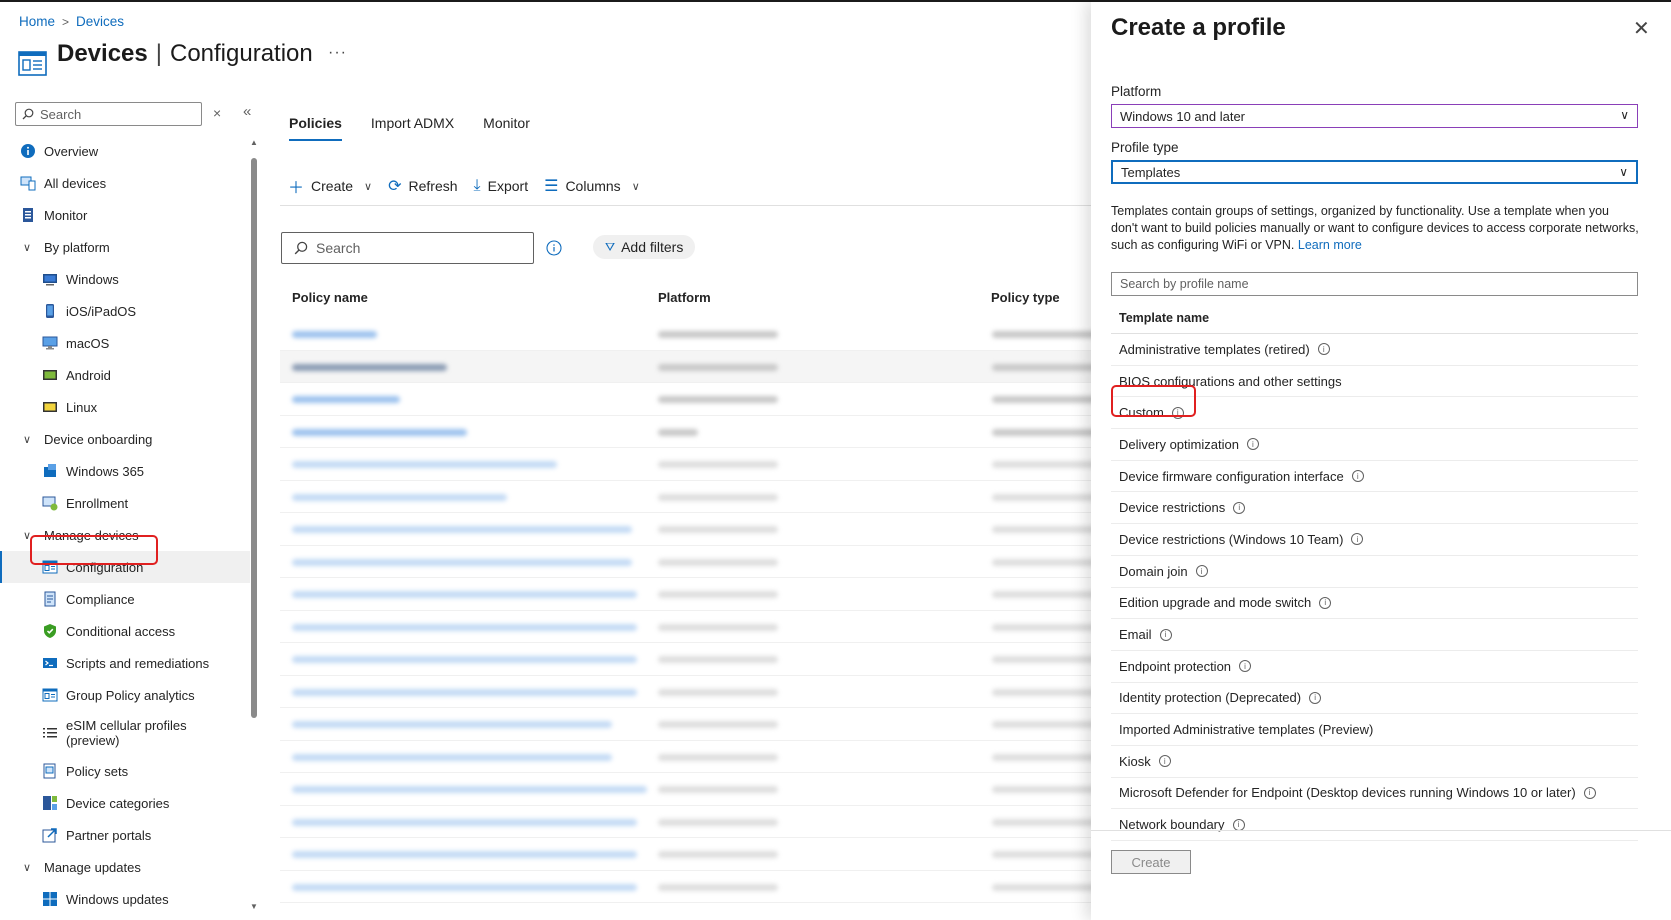 The height and width of the screenshot is (920, 1671). I want to click on scroll-up-icon: ▲, so click(254, 142).